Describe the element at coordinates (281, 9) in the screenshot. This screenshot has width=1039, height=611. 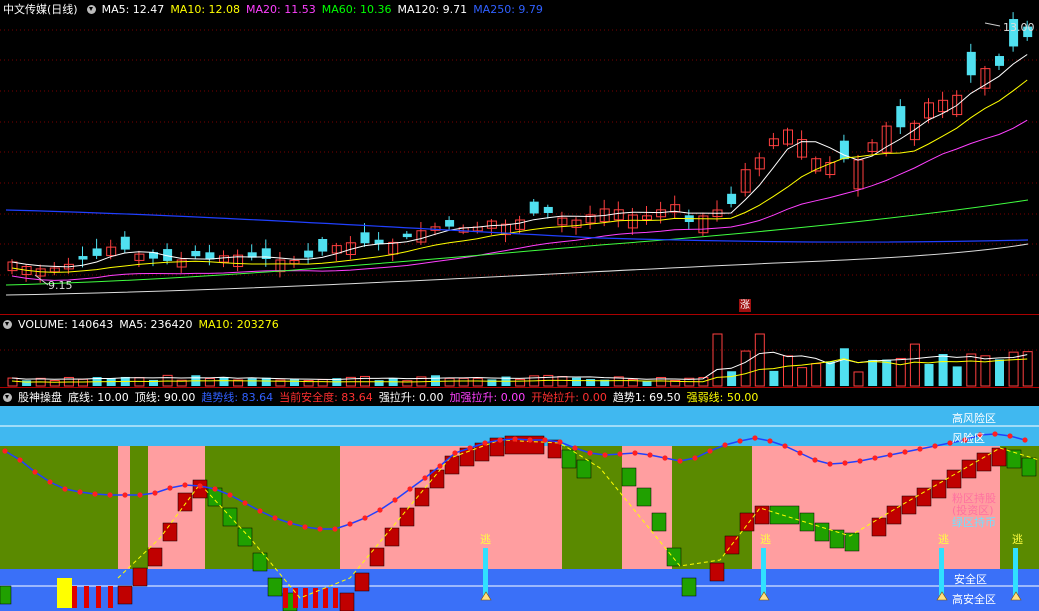
I see `ma20-label: MA20: 11.53` at that location.